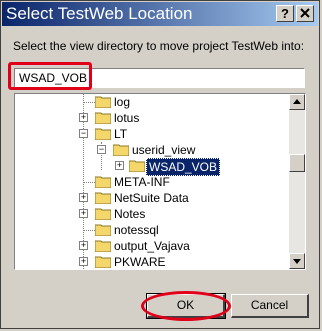 The height and width of the screenshot is (331, 322). What do you see at coordinates (130, 214) in the screenshot?
I see `tree-item-label: Notes` at bounding box center [130, 214].